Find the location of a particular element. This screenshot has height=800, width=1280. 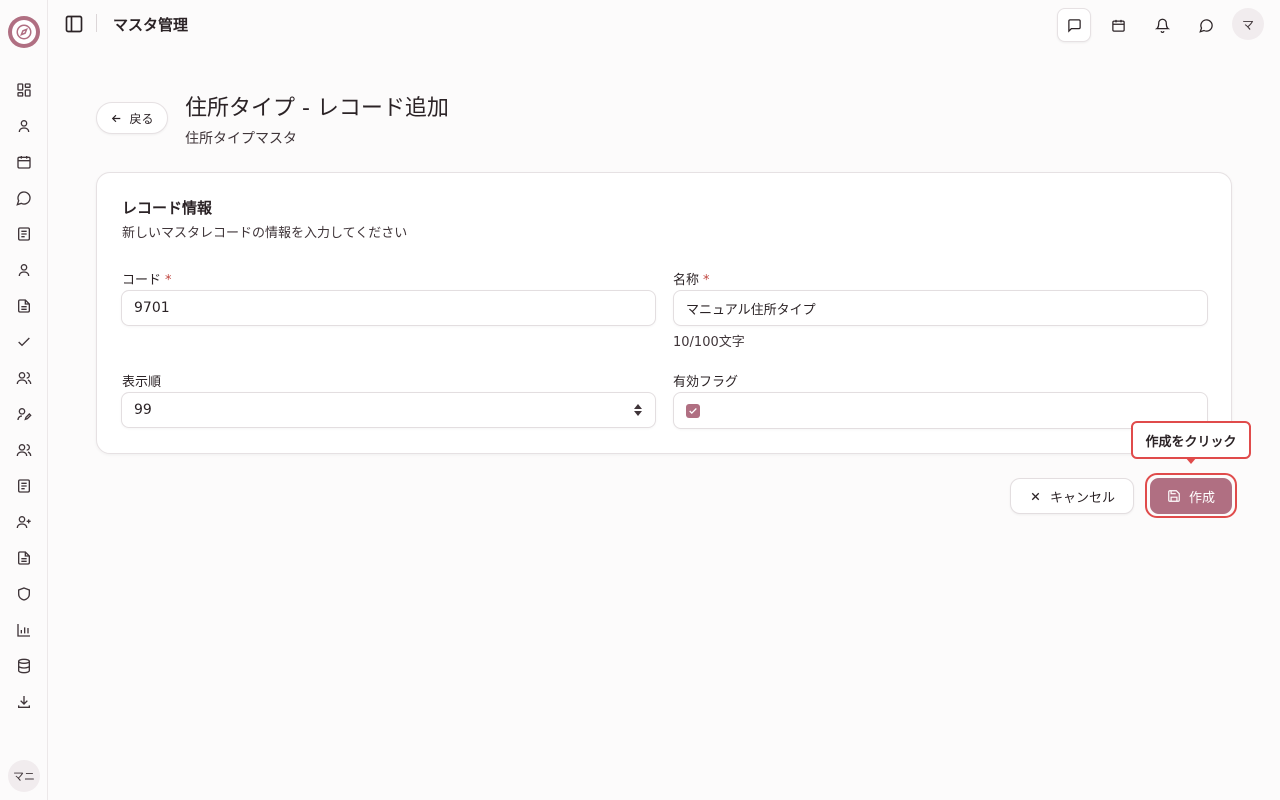

sidebar-item-reports is located at coordinates (24, 630).